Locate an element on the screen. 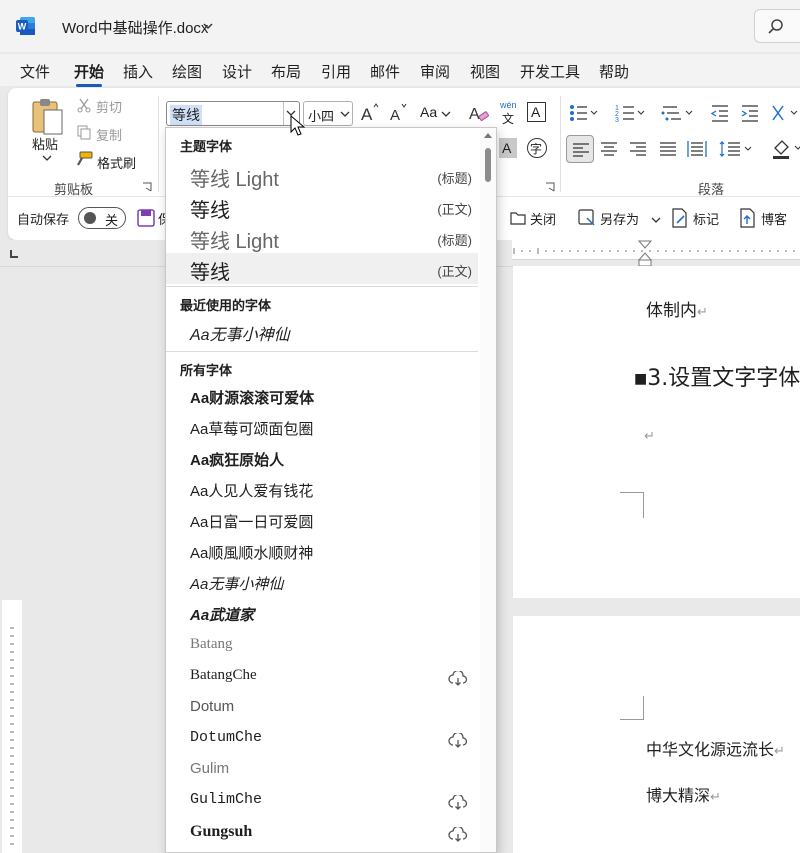 The image size is (800, 853). tab-review: 审阅 is located at coordinates (435, 71).